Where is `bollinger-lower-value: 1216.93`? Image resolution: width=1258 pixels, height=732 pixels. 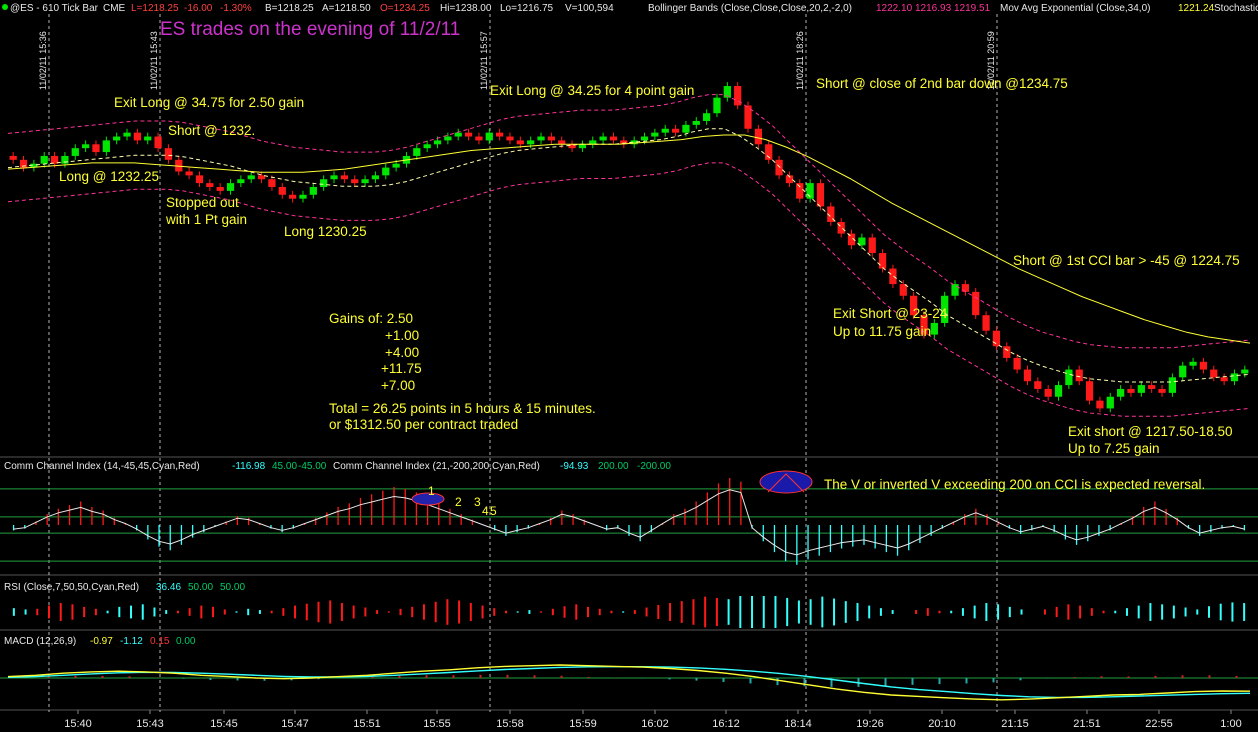 bollinger-lower-value: 1216.93 is located at coordinates (933, 8).